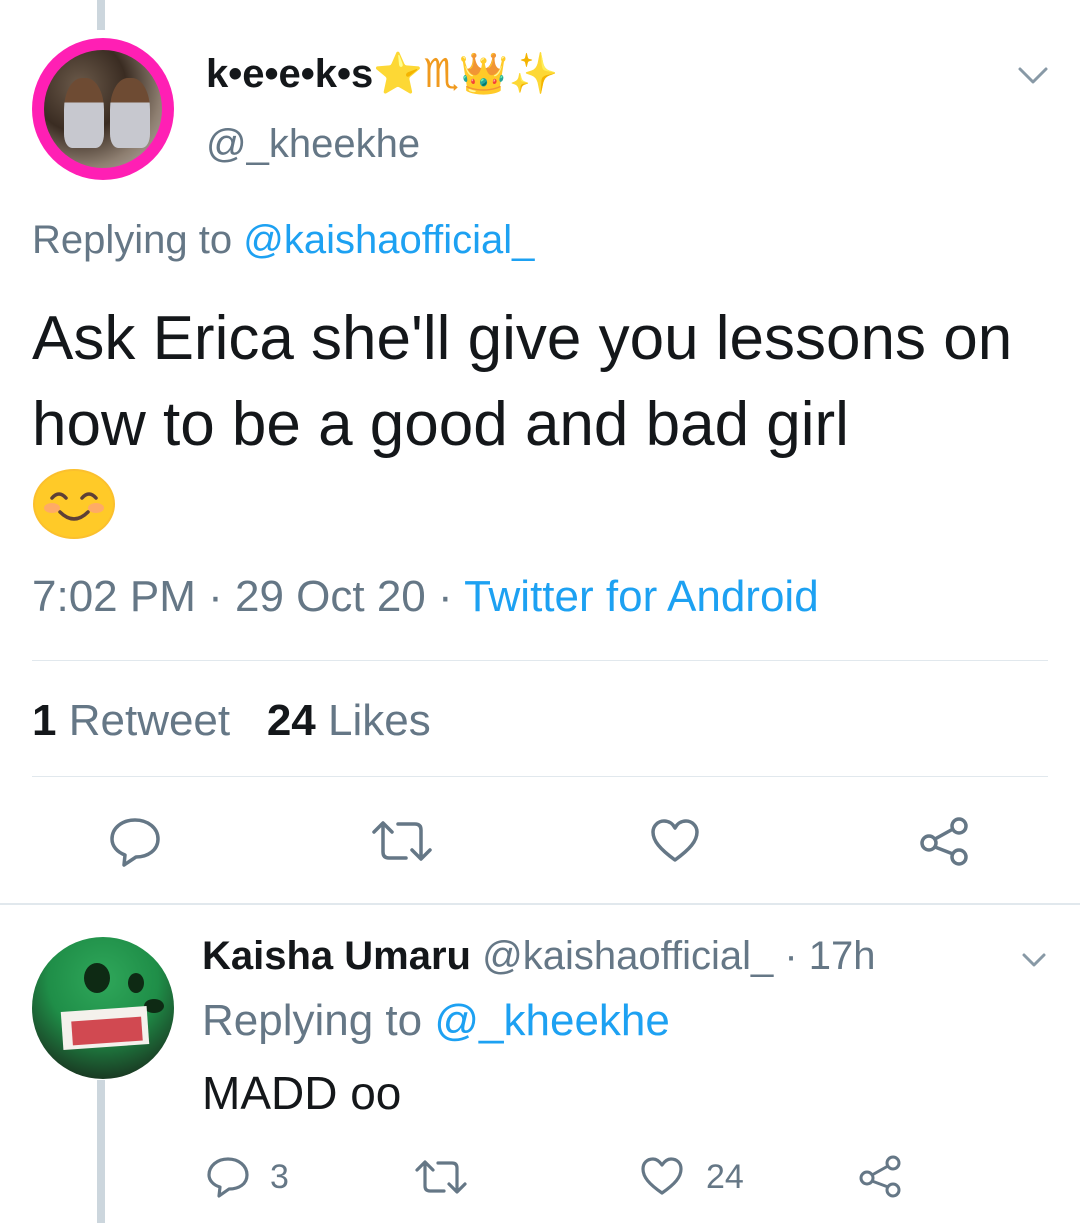 The image size is (1080, 1223). I want to click on likes-stat: 24 Likes, so click(349, 720).